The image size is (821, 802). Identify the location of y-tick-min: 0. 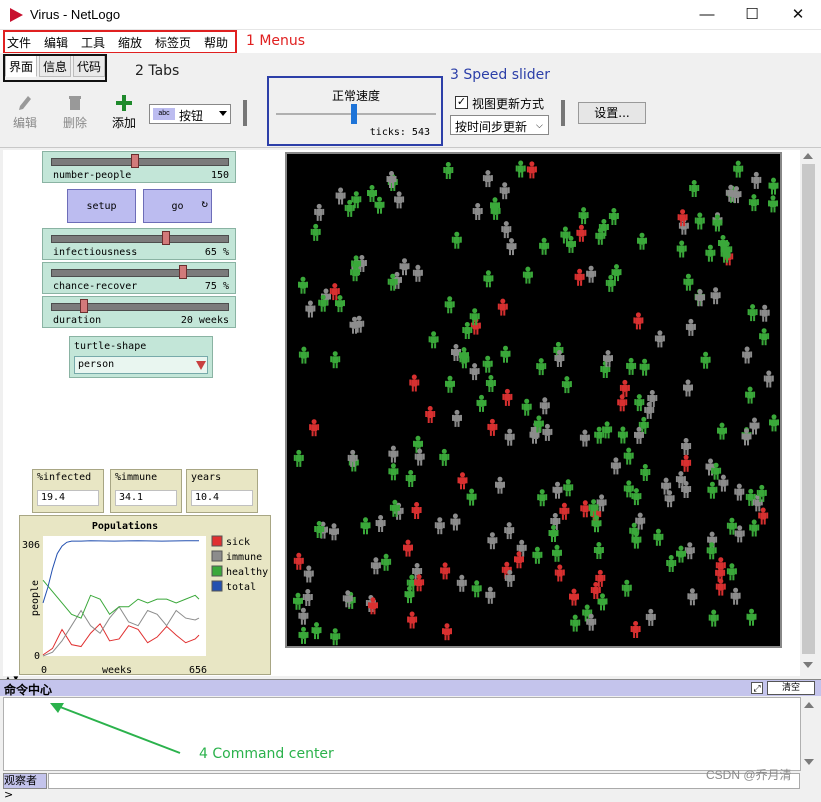
(37, 656).